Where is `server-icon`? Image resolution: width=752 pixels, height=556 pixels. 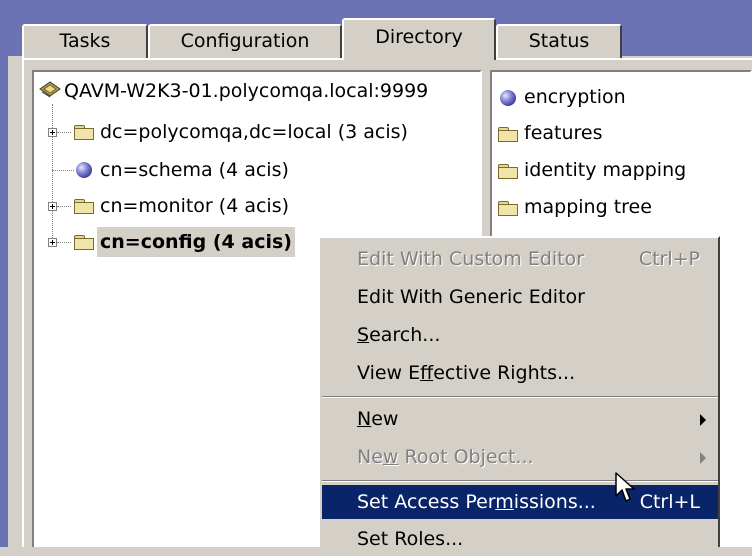 server-icon is located at coordinates (50, 89).